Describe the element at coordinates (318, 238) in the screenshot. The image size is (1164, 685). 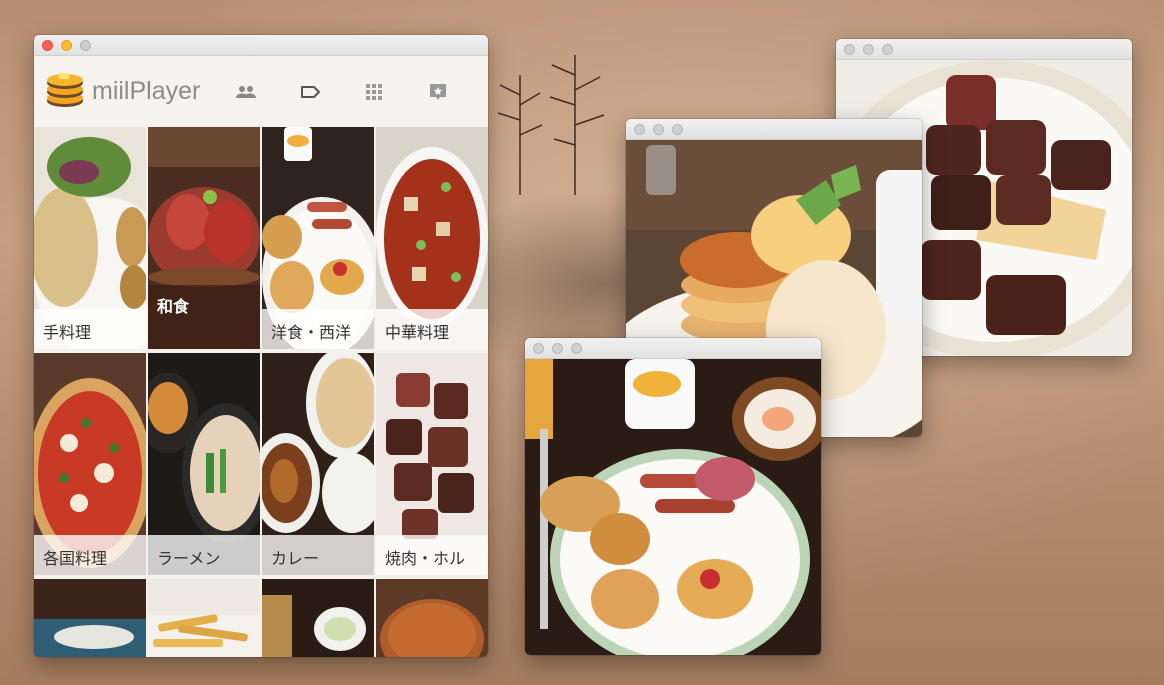
I see `category-tile: 洋食・西洋` at that location.